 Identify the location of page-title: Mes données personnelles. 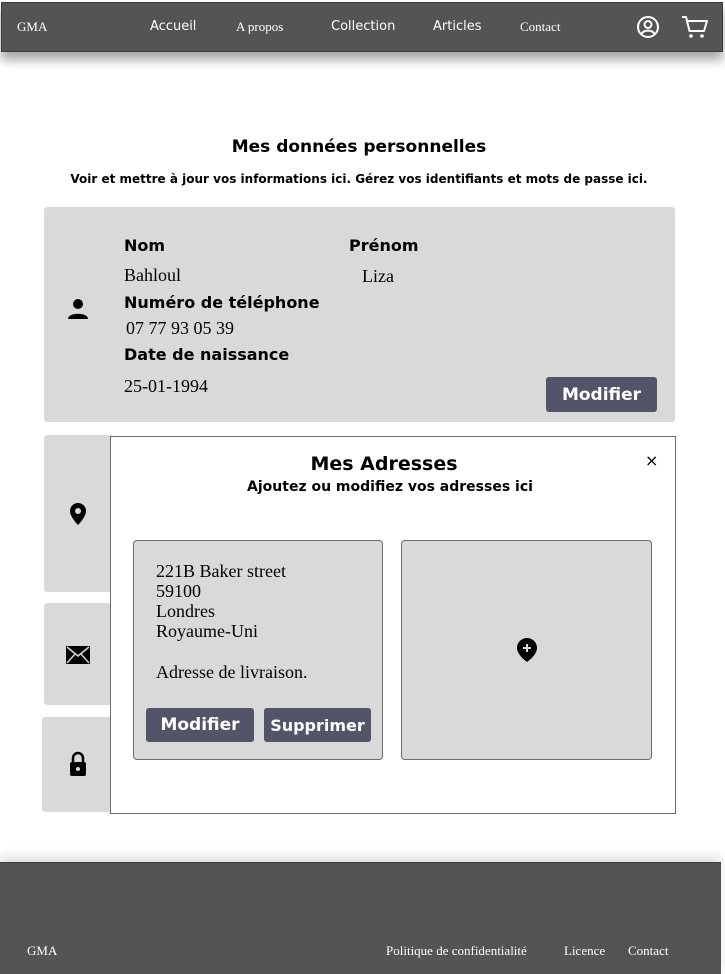
(359, 147).